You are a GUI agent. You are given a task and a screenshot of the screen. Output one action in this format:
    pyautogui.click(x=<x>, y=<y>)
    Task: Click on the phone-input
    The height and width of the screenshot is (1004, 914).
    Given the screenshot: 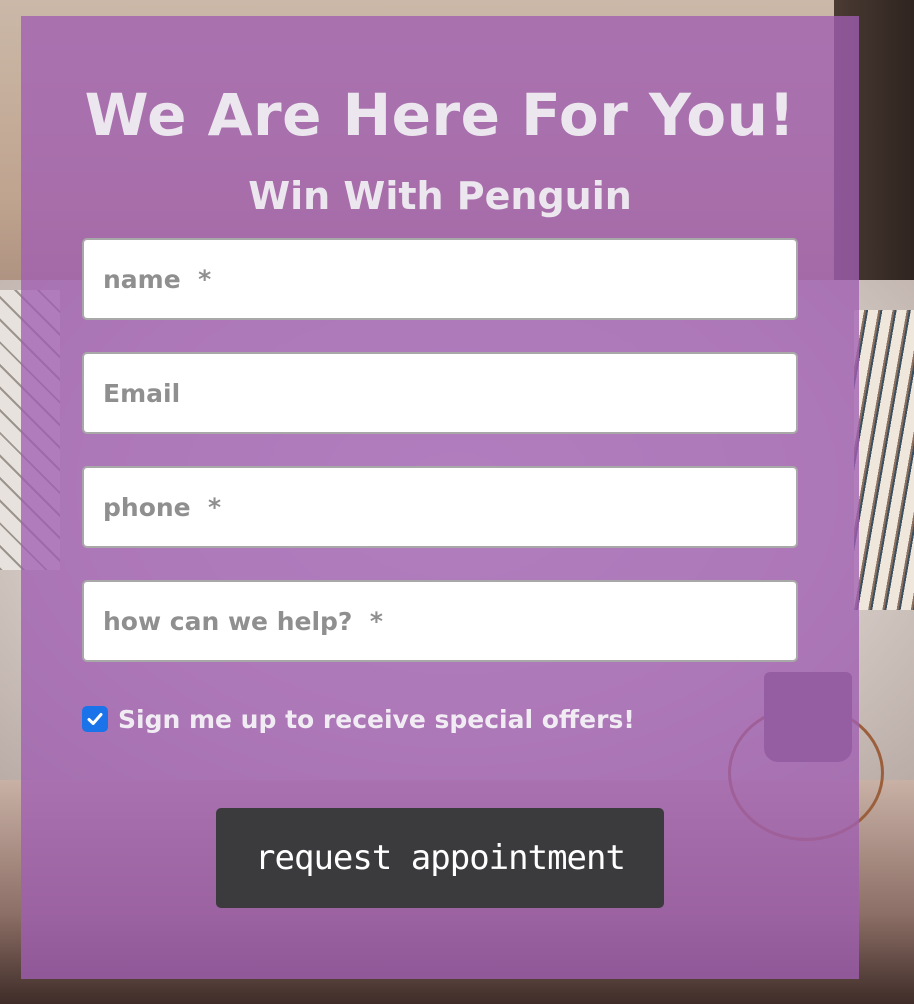 What is the action you would take?
    pyautogui.click(x=440, y=507)
    